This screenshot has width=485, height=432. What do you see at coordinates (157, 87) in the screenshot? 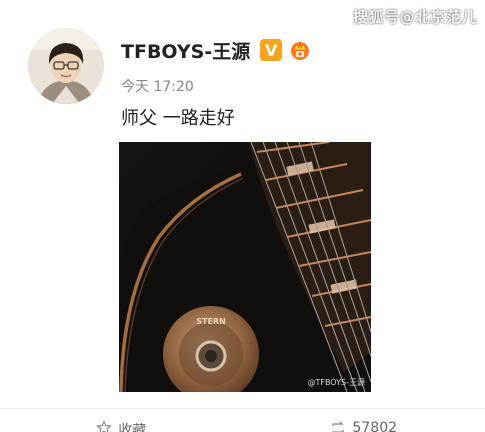
I see `post-timestamp: 今天 17:20` at bounding box center [157, 87].